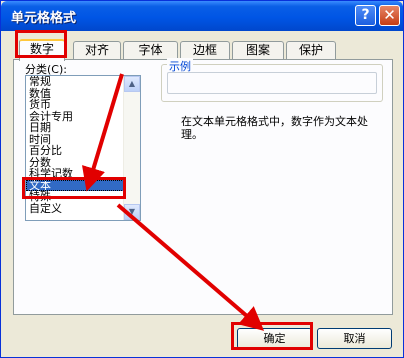 Image resolution: width=404 pixels, height=358 pixels. What do you see at coordinates (272, 83) in the screenshot?
I see `sample-preview` at bounding box center [272, 83].